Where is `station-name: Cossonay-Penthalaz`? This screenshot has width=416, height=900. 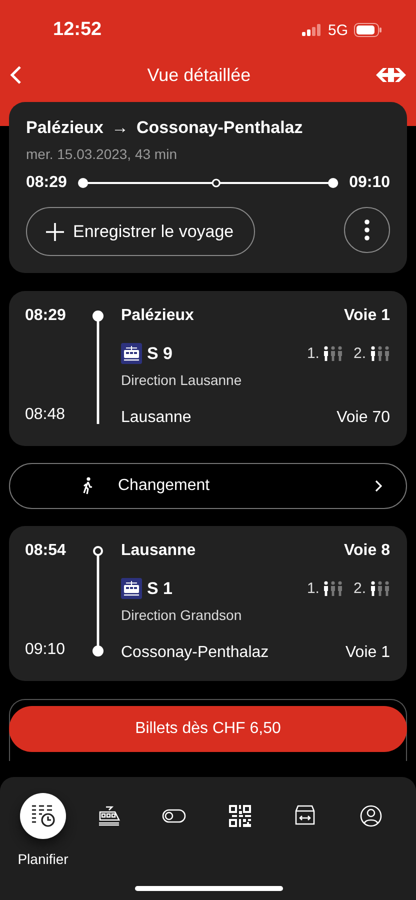 station-name: Cossonay-Penthalaz is located at coordinates (195, 653).